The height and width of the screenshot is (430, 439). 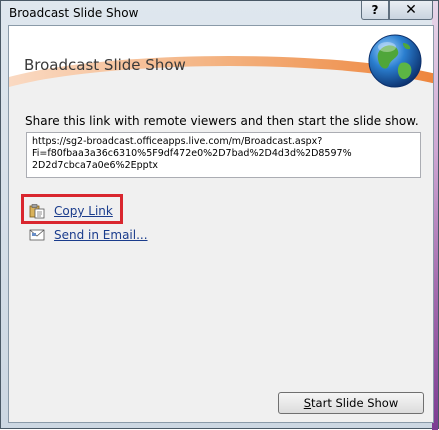 What do you see at coordinates (83, 211) in the screenshot?
I see `copy-link-label: Copy Link` at bounding box center [83, 211].